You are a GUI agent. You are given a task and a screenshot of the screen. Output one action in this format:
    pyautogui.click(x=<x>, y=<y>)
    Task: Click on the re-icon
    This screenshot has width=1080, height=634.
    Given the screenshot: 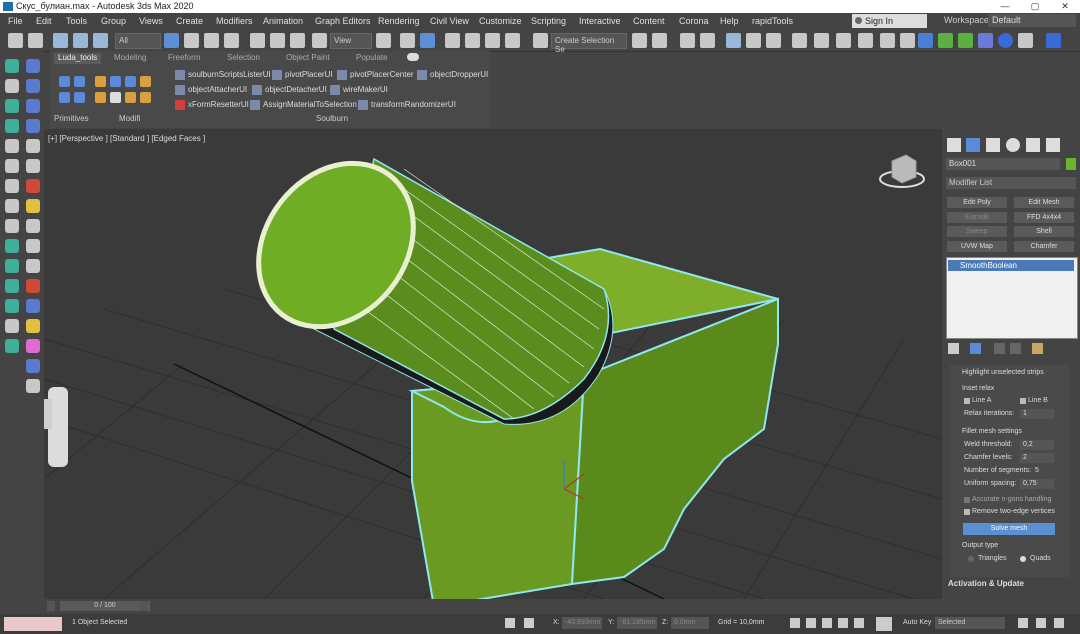 What is the action you would take?
    pyautogui.click(x=1053, y=40)
    